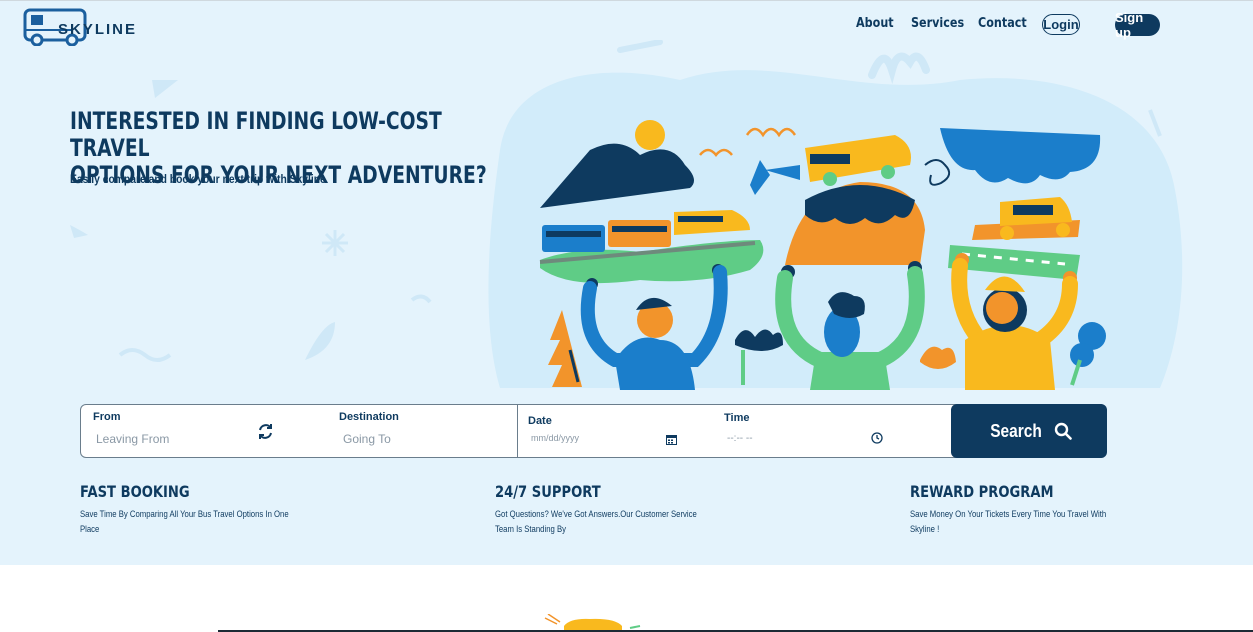 The height and width of the screenshot is (632, 1253). Describe the element at coordinates (671, 439) in the screenshot. I see `calendar-icon` at that location.